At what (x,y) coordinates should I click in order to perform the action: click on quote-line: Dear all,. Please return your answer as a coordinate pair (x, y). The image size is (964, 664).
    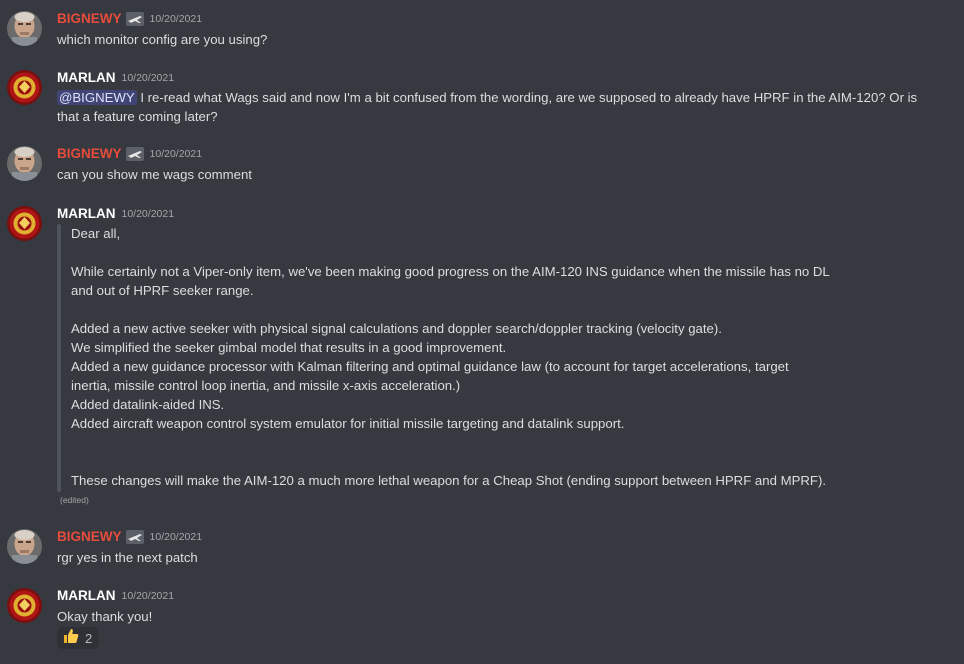
    Looking at the image, I should click on (96, 233).